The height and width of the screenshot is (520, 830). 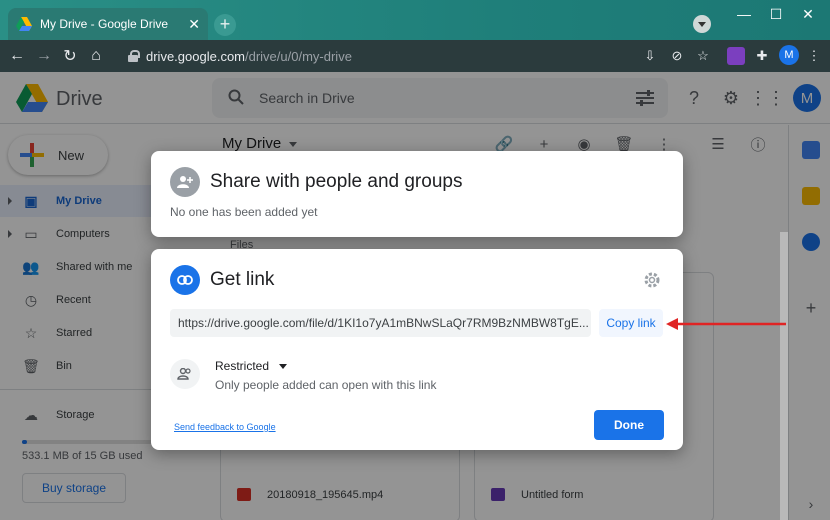 What do you see at coordinates (703, 56) in the screenshot?
I see `bookmark-star-icon: ☆` at bounding box center [703, 56].